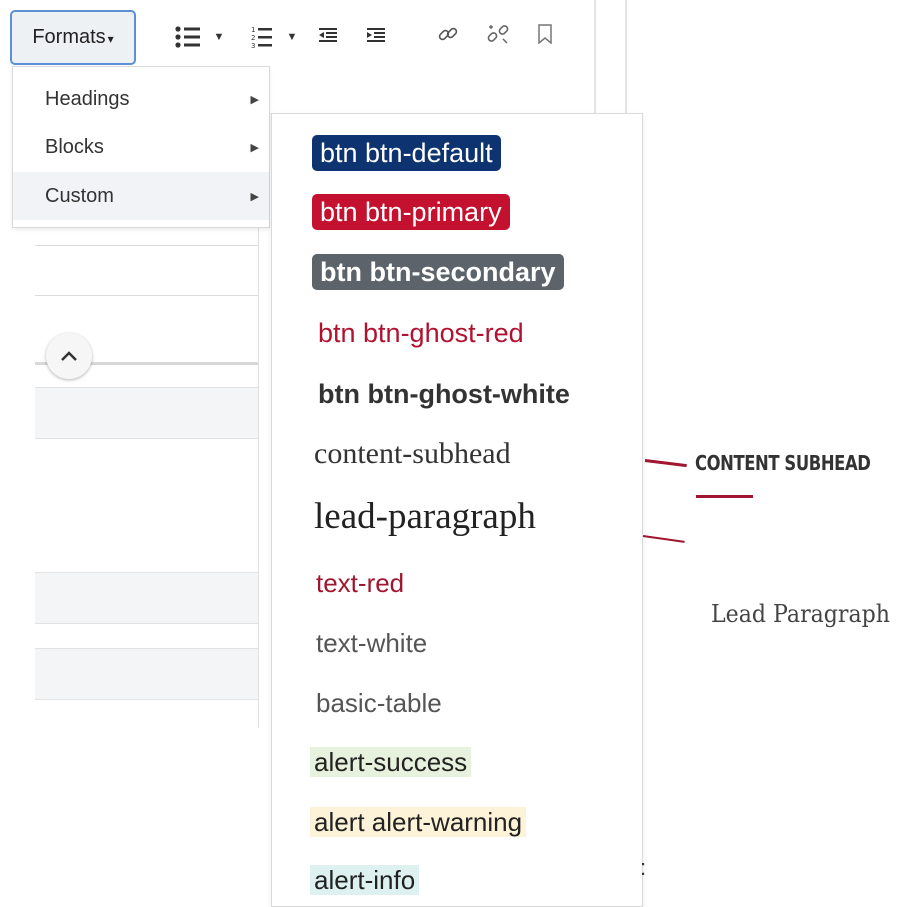 The image size is (915, 907). What do you see at coordinates (783, 463) in the screenshot?
I see `annotation-content-subhead: CONTENT SUBHEAD` at bounding box center [783, 463].